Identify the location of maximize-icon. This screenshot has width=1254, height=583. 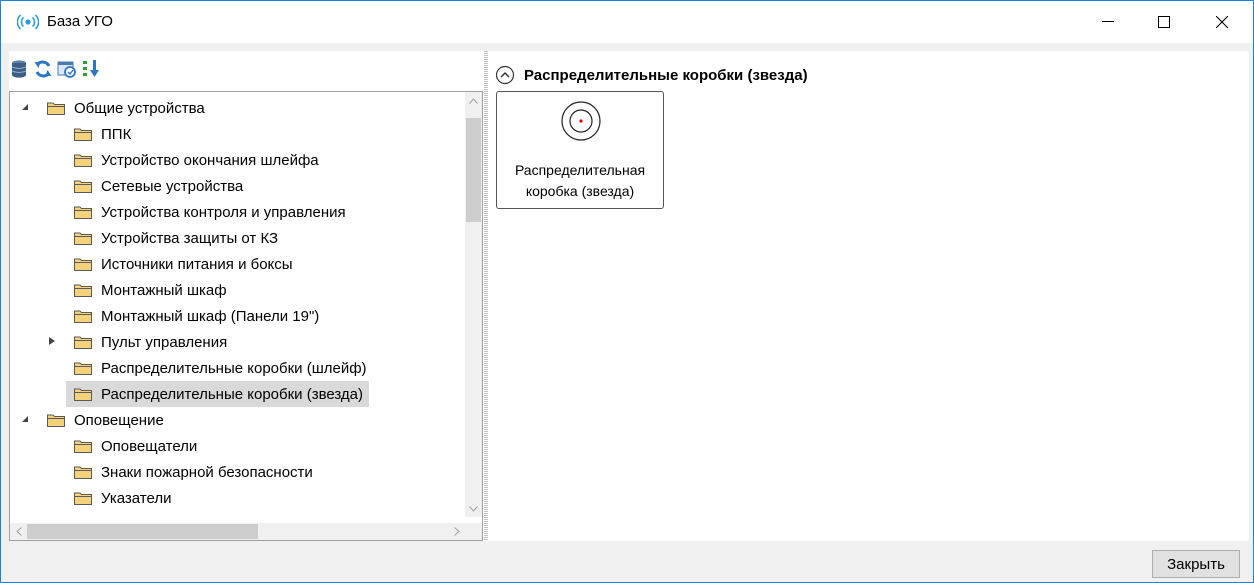
(1164, 22).